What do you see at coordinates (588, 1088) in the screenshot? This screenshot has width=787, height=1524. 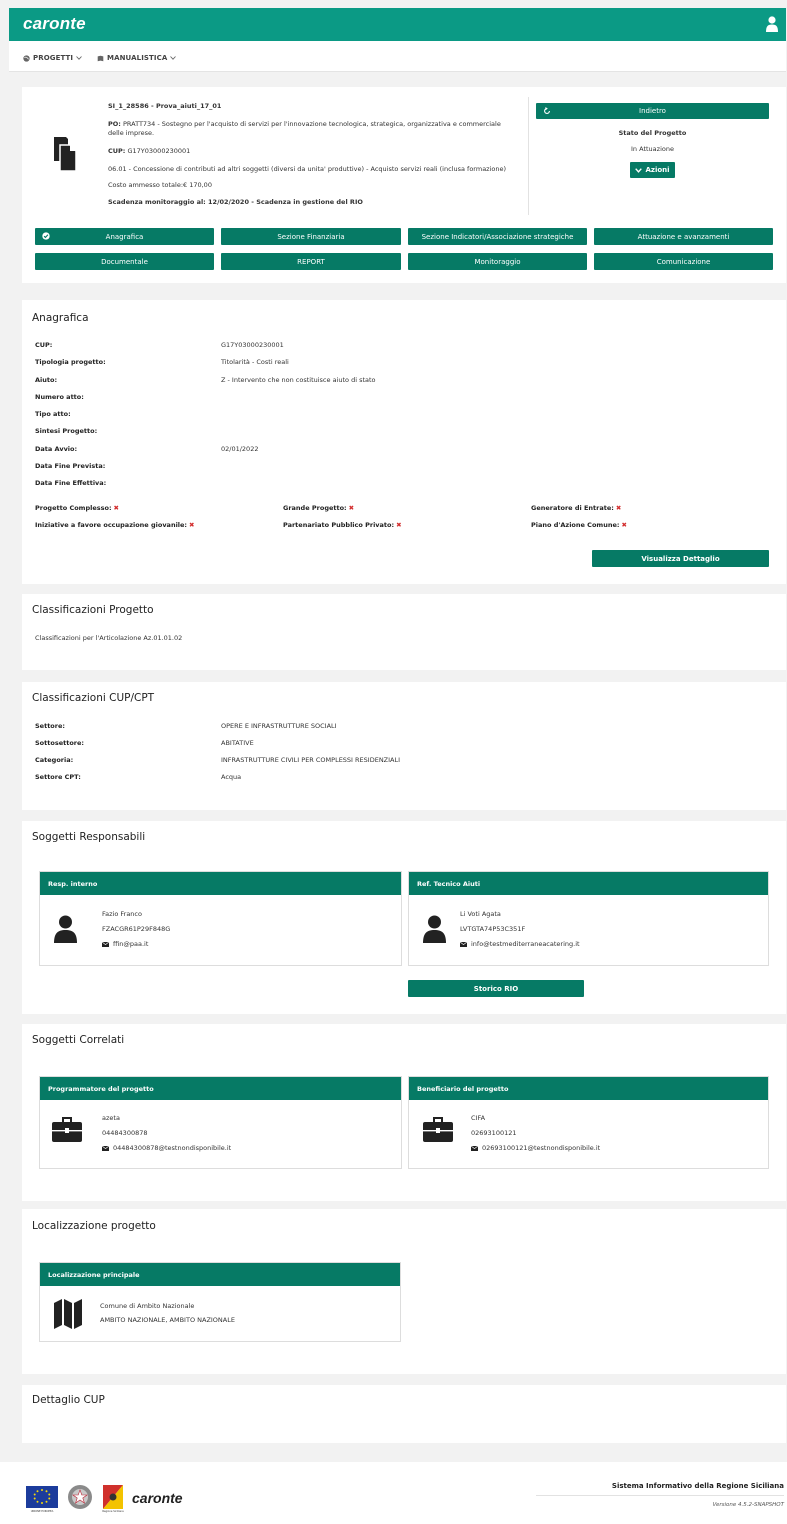 I see `card-head: Beneficiario del progetto` at bounding box center [588, 1088].